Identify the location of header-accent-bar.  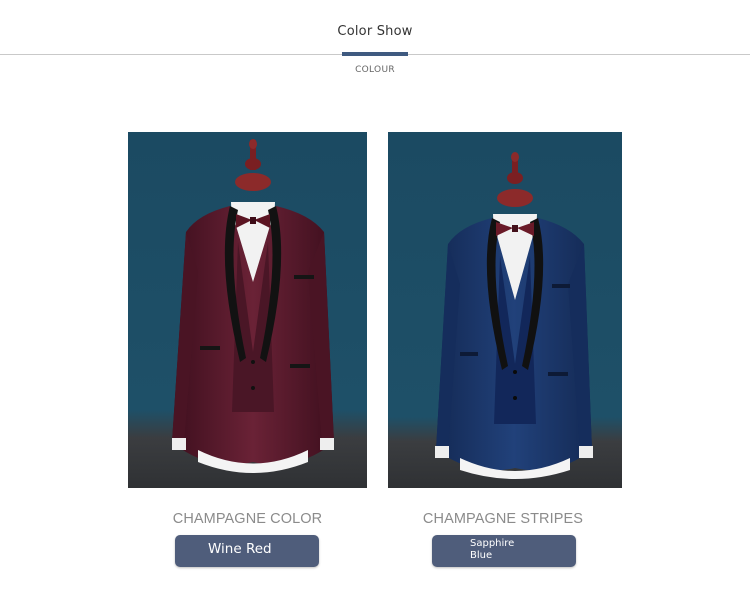
(375, 54).